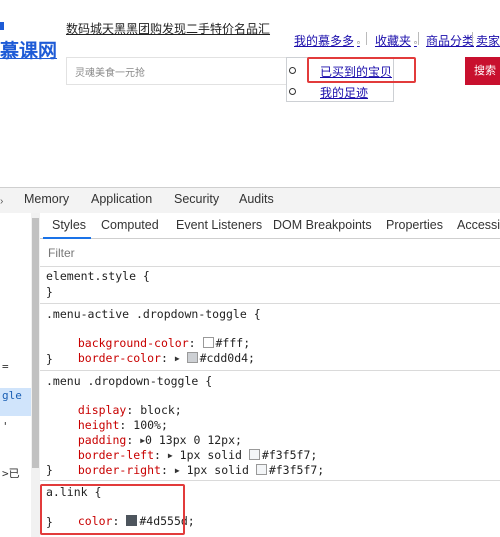 The image size is (500, 537). I want to click on declaration-border-right: border-right: ▶ 1px solid #f3f5f7;, so click(194, 463).